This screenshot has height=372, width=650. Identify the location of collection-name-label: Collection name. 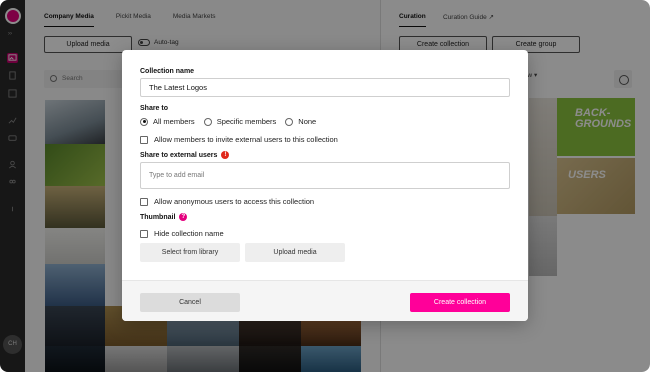
(167, 71).